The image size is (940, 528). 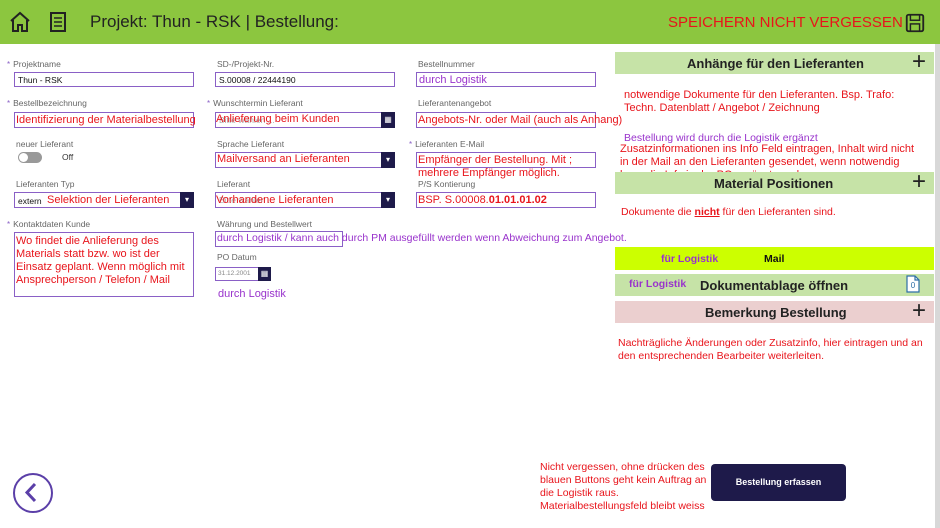 What do you see at coordinates (108, 200) in the screenshot?
I see `lieferanten-typ-hint: Selektion der Lieferanten` at bounding box center [108, 200].